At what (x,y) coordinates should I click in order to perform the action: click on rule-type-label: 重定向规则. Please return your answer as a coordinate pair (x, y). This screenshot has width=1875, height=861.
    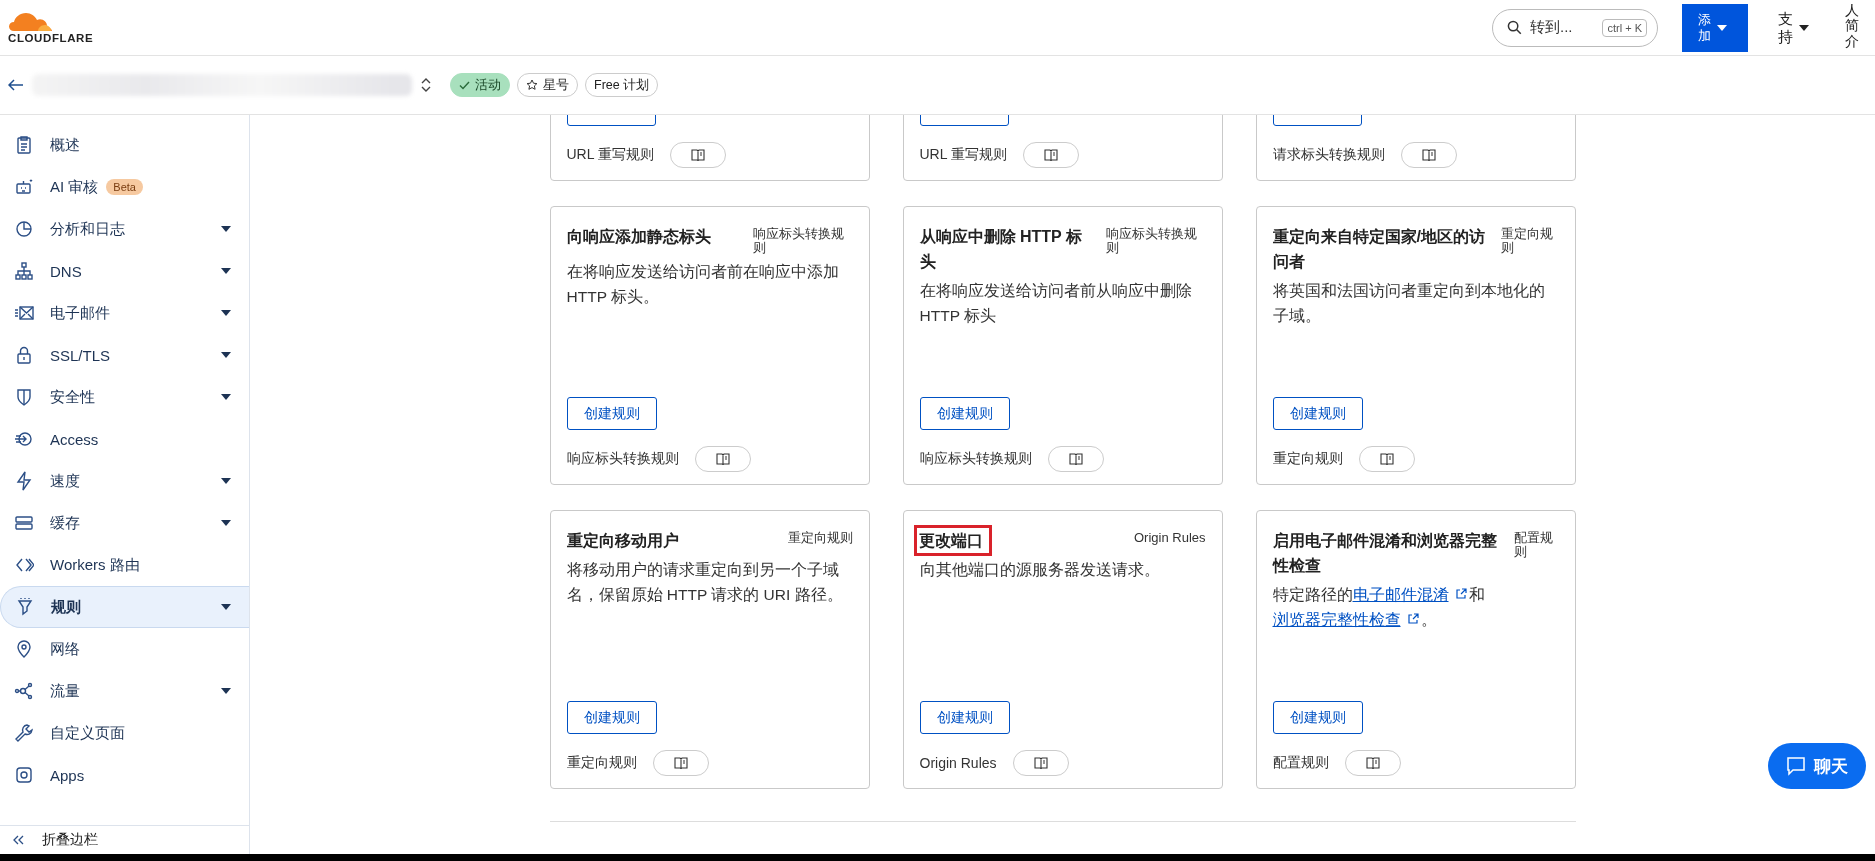
    Looking at the image, I should click on (601, 763).